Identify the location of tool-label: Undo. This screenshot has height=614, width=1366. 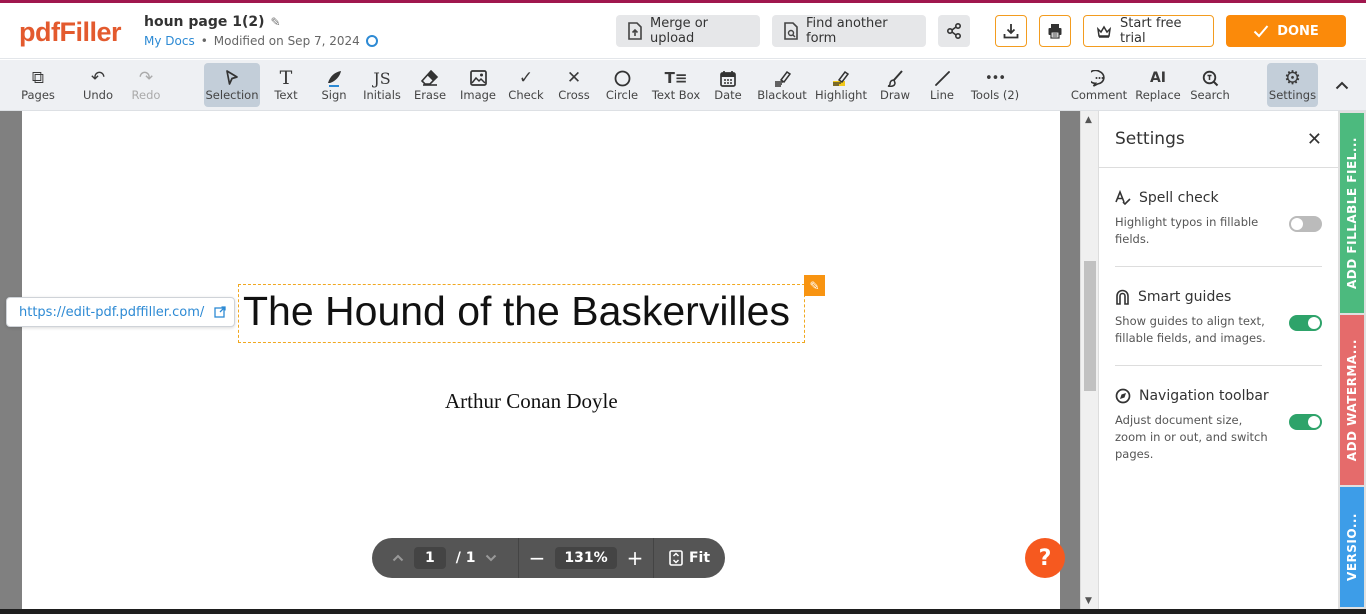
(98, 95).